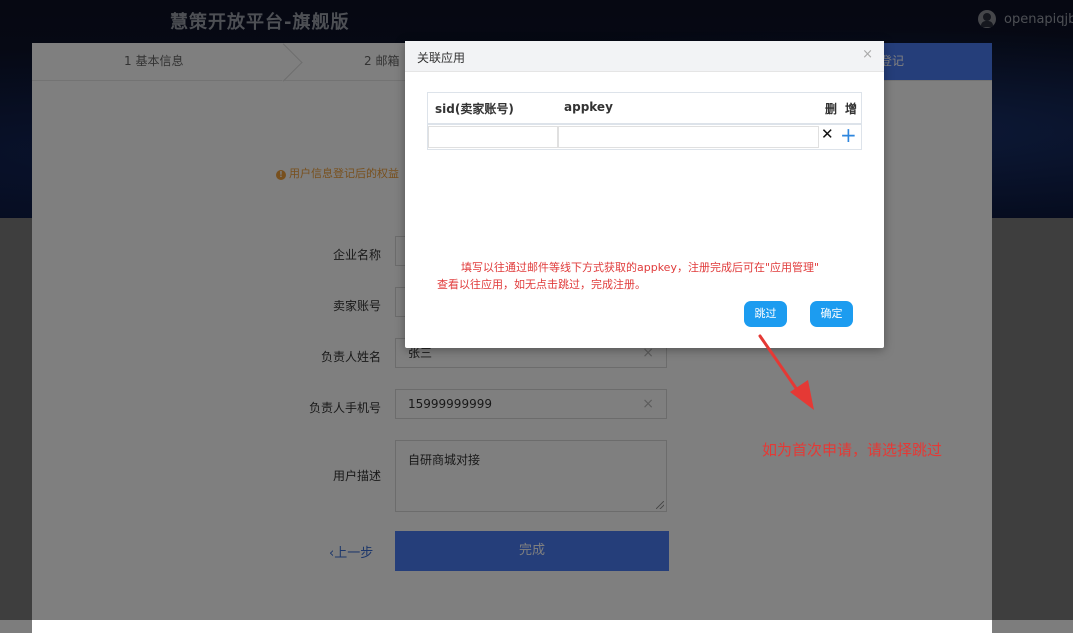 The height and width of the screenshot is (633, 1073). Describe the element at coordinates (644, 56) in the screenshot. I see `dialog-header: 关联应用 ×` at that location.